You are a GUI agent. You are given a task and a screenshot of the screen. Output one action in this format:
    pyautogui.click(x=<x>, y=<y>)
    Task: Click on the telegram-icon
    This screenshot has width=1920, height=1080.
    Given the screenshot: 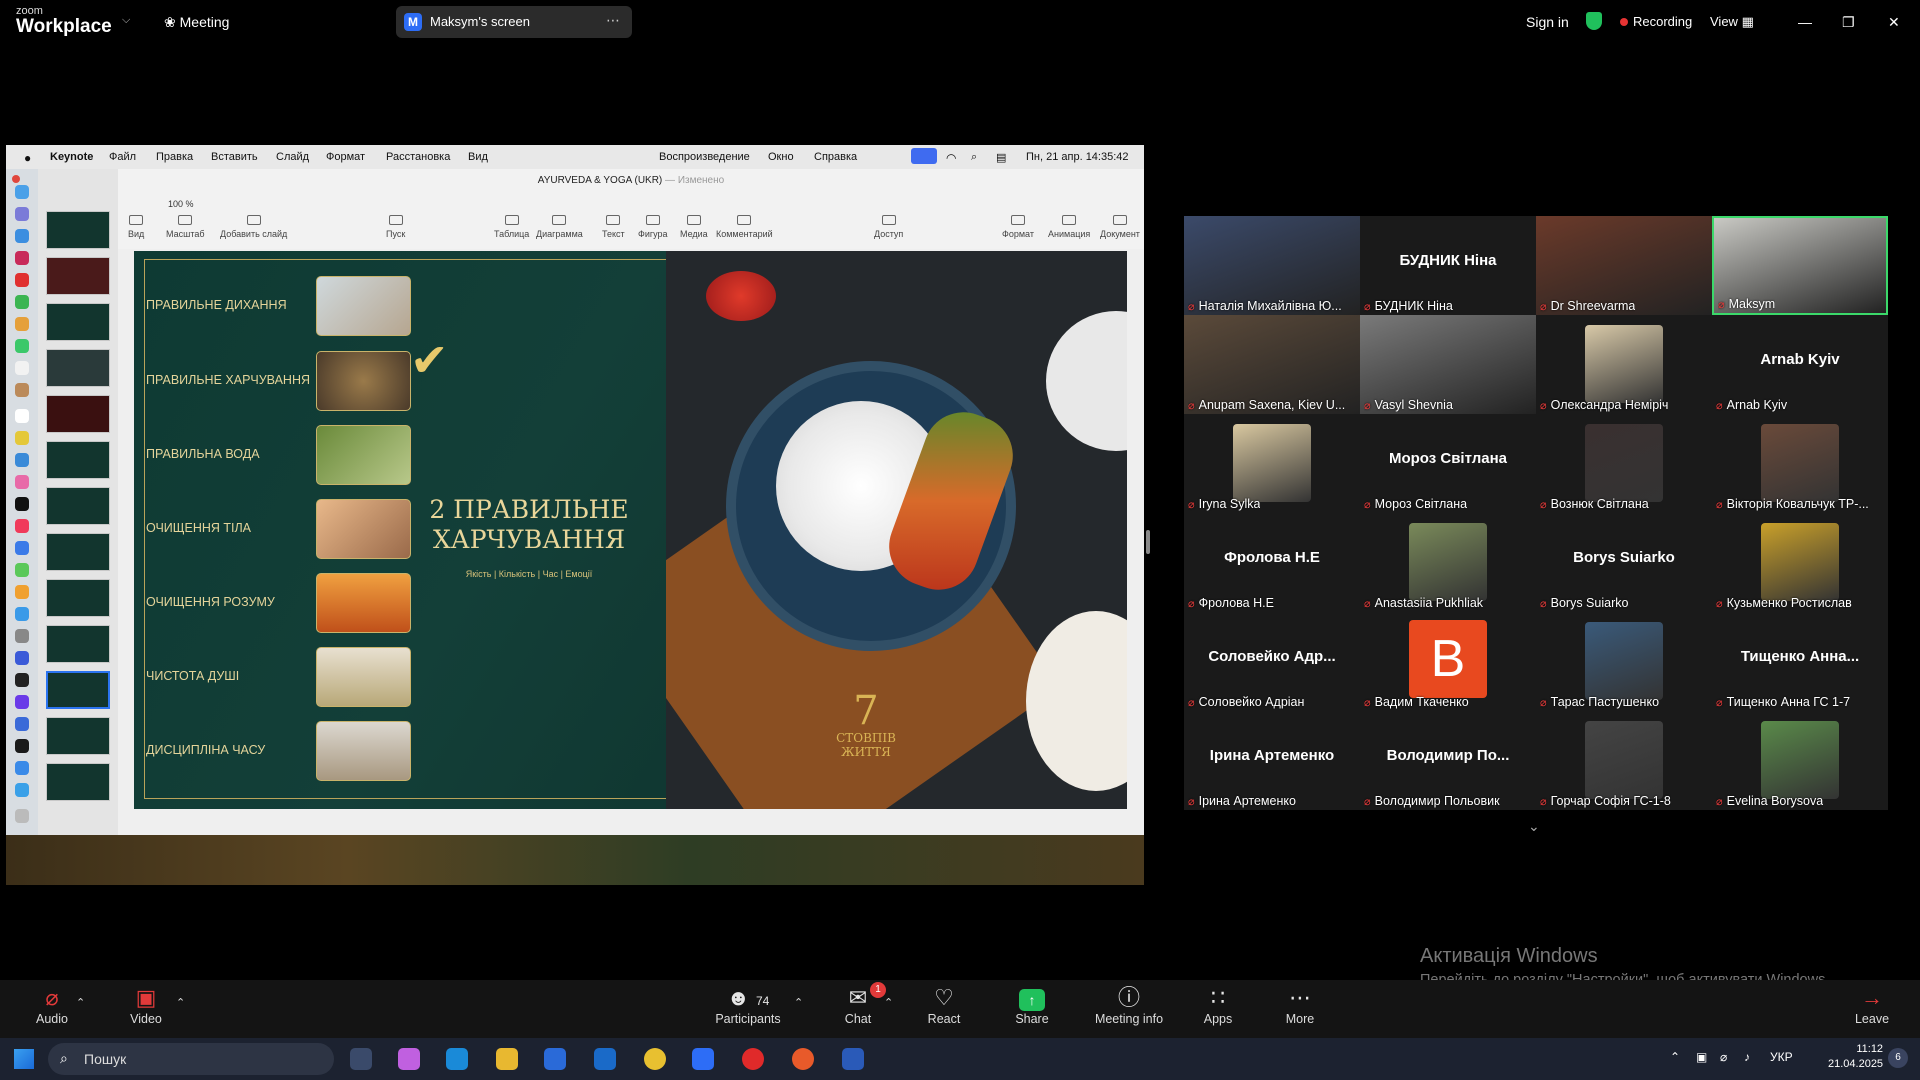 What is the action you would take?
    pyautogui.click(x=22, y=790)
    